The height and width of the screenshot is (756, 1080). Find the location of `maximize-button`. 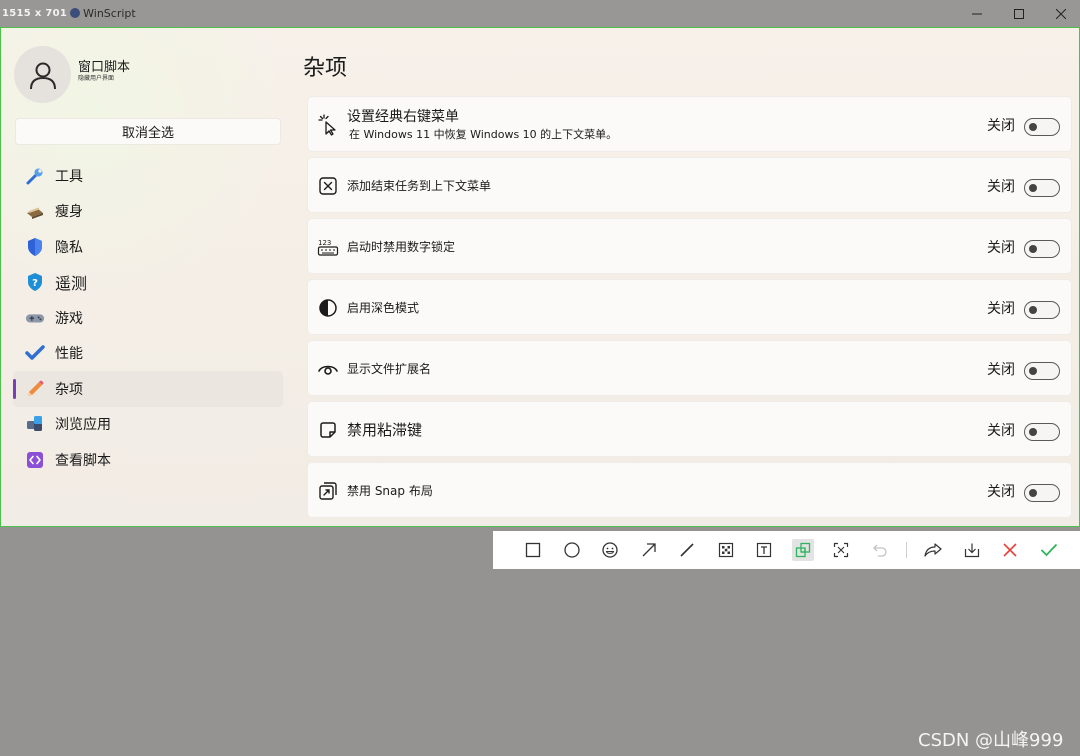

maximize-button is located at coordinates (1019, 13).